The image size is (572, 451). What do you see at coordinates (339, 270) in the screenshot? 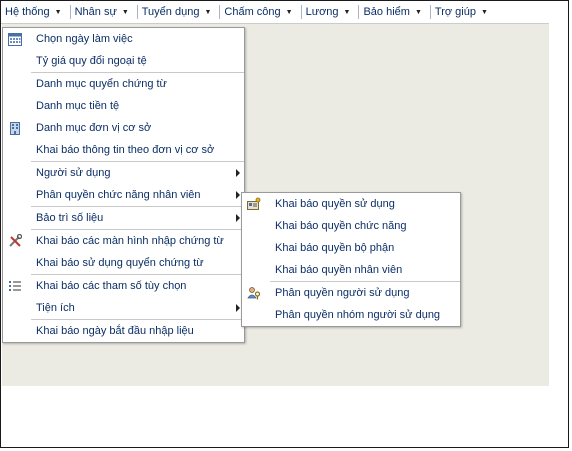
I see `submenu-item-label: Khai báo quyền nhân viên` at bounding box center [339, 270].